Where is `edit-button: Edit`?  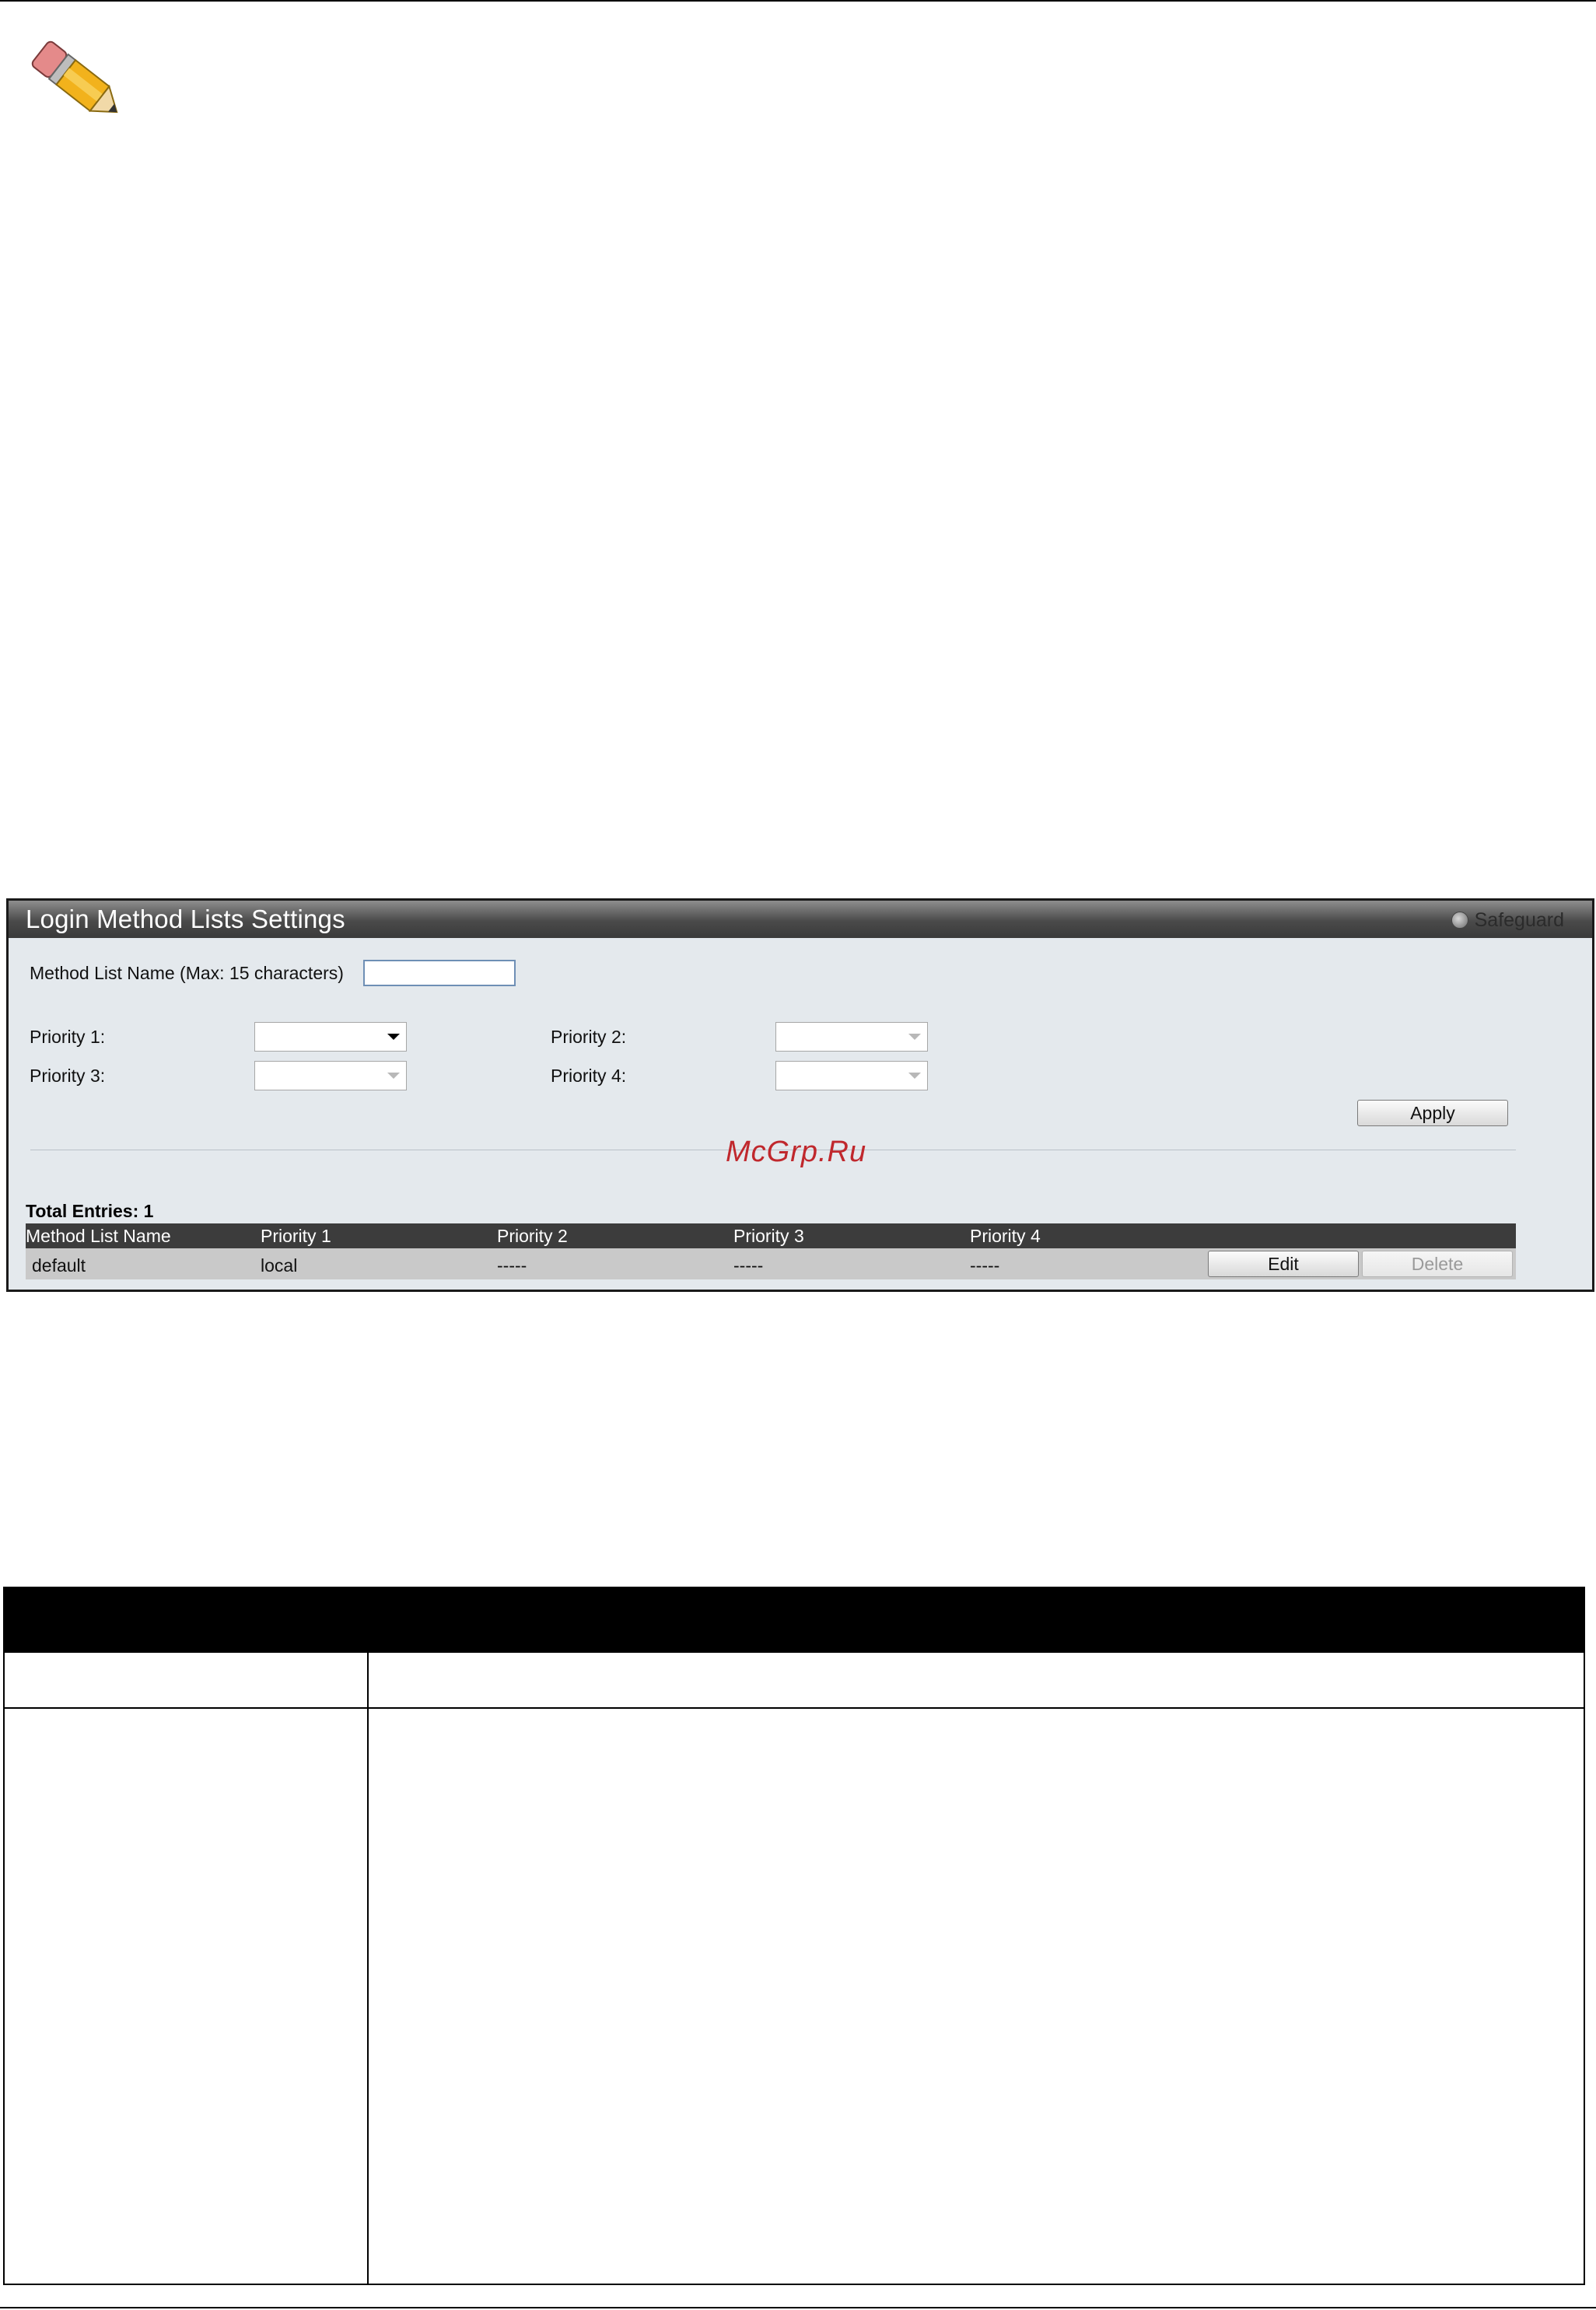 edit-button: Edit is located at coordinates (1283, 1264).